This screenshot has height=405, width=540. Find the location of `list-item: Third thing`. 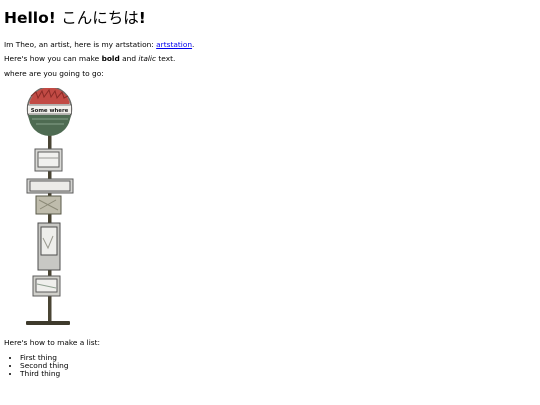

list-item: Third thing is located at coordinates (44, 374).